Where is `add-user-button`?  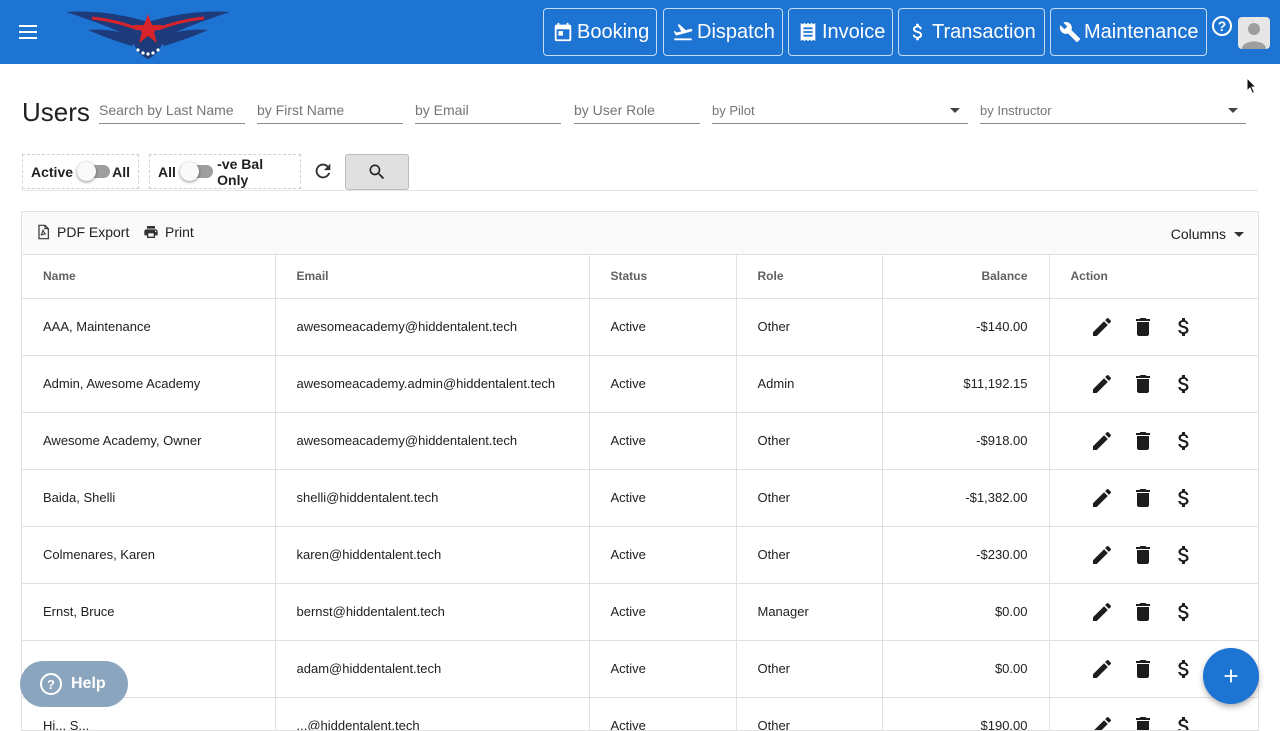
add-user-button is located at coordinates (1231, 676).